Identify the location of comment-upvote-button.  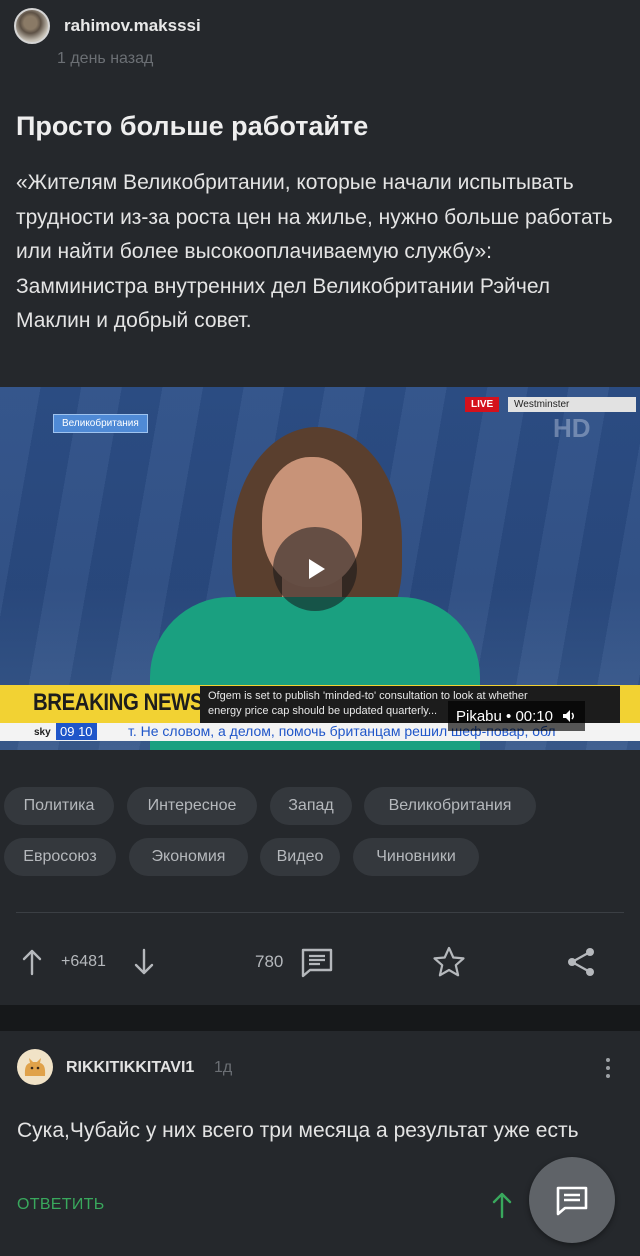
(502, 1207).